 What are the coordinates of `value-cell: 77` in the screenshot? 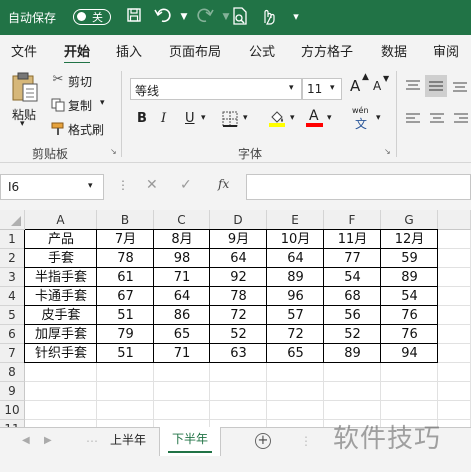 It's located at (352, 258).